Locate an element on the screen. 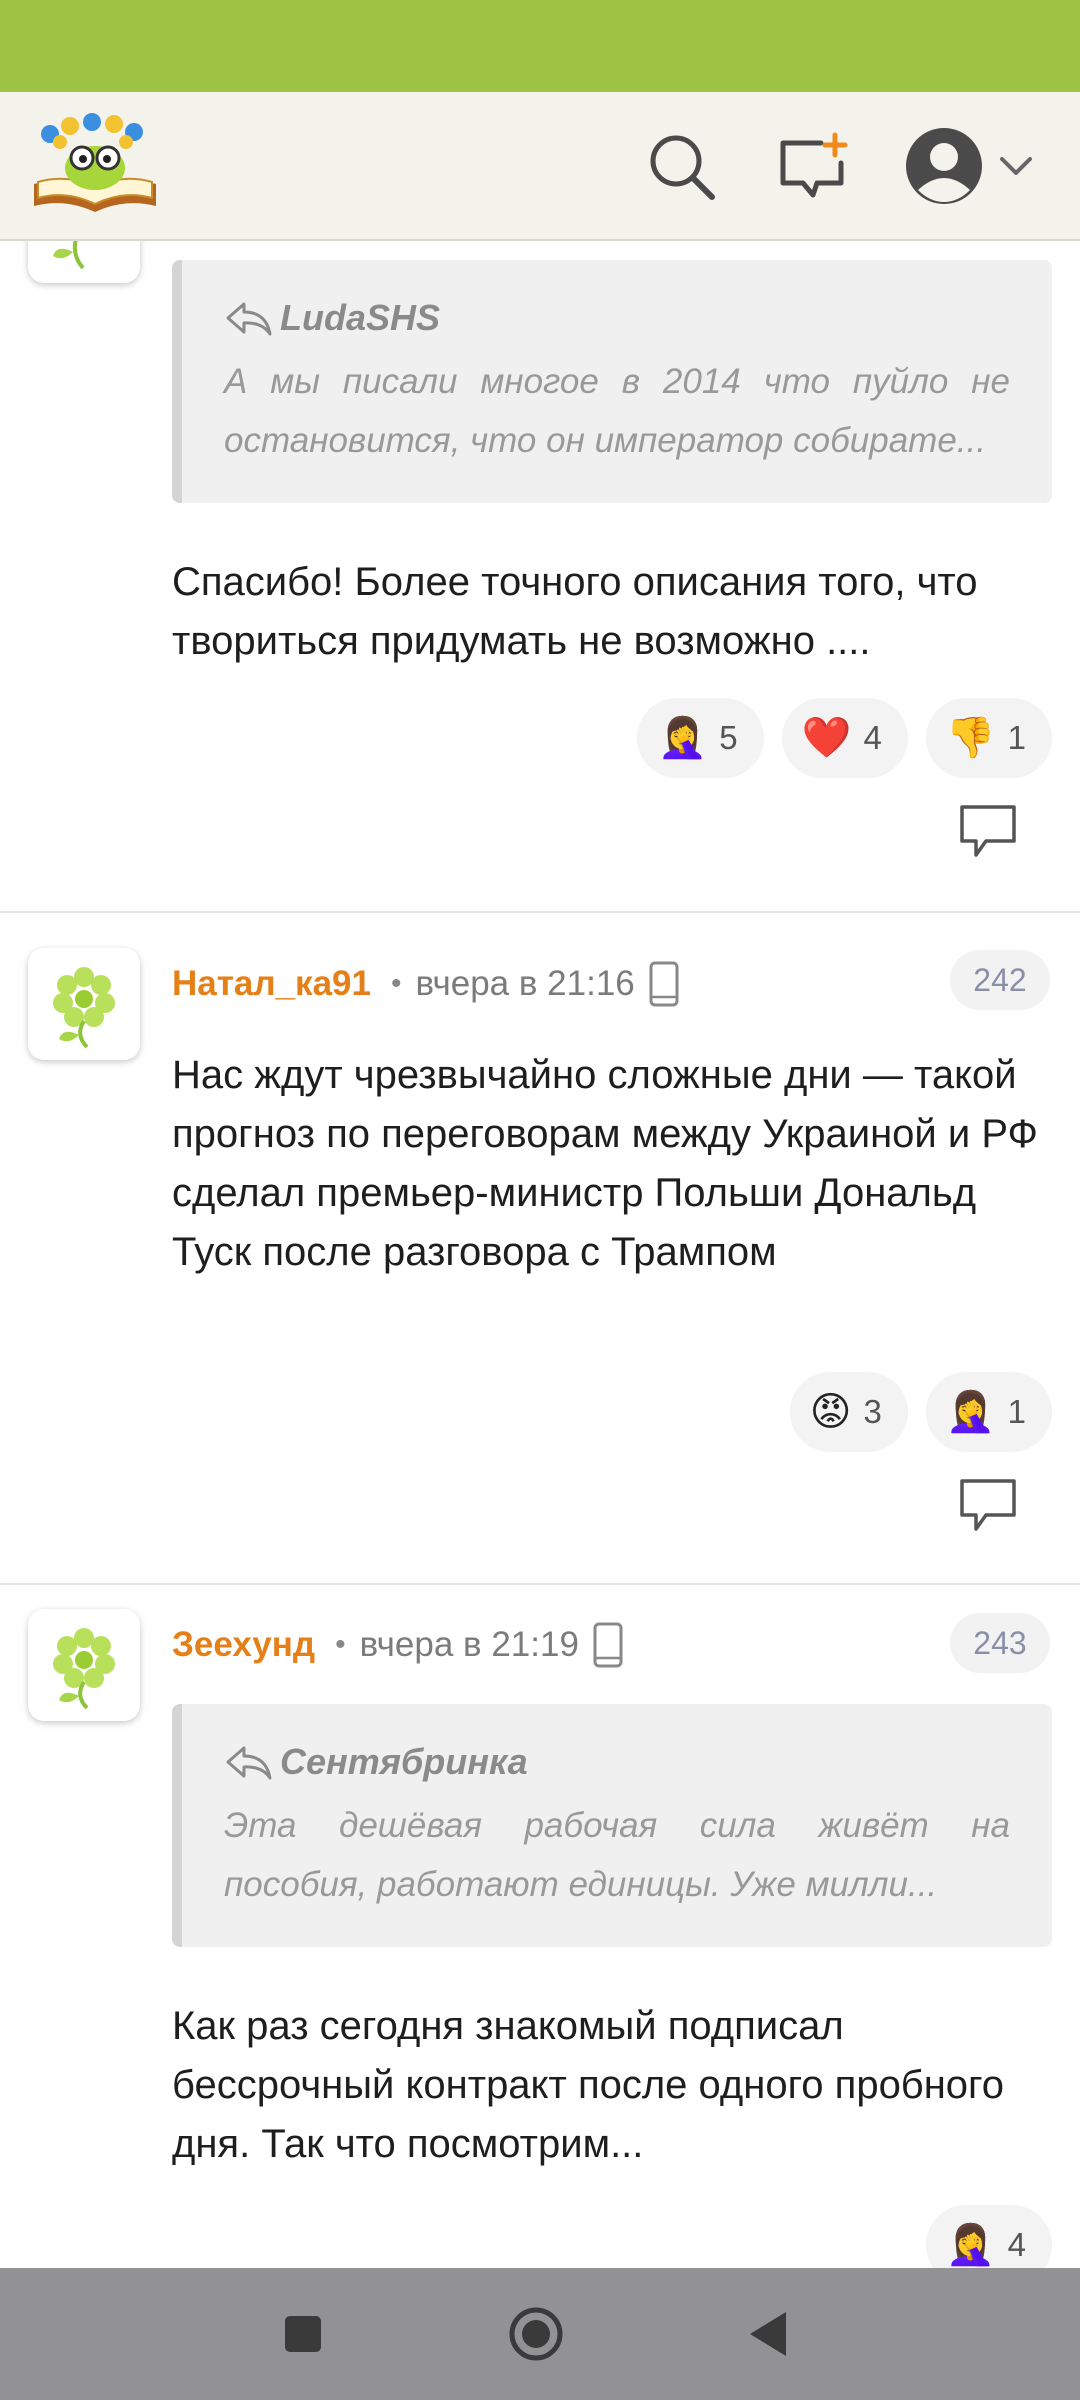 This screenshot has height=2400, width=1080. comment-meta: Натал_ка91 • вчера в 21:16 is located at coordinates (425, 984).